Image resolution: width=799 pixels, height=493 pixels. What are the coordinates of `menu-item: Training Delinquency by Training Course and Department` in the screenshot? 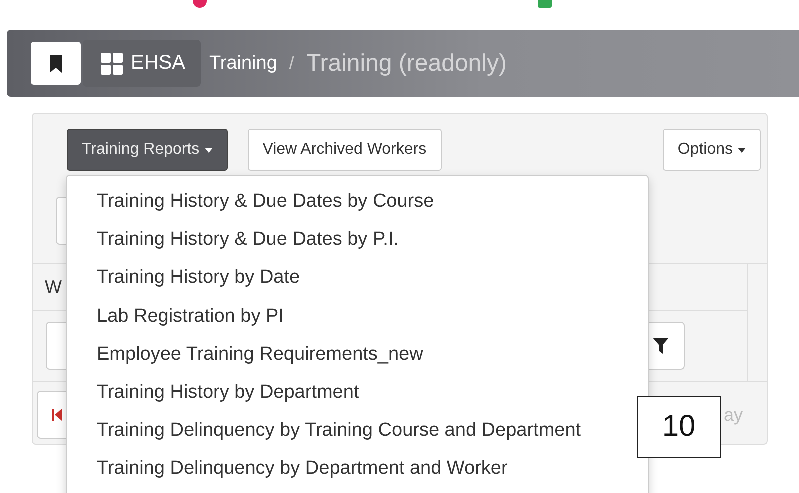 It's located at (339, 431).